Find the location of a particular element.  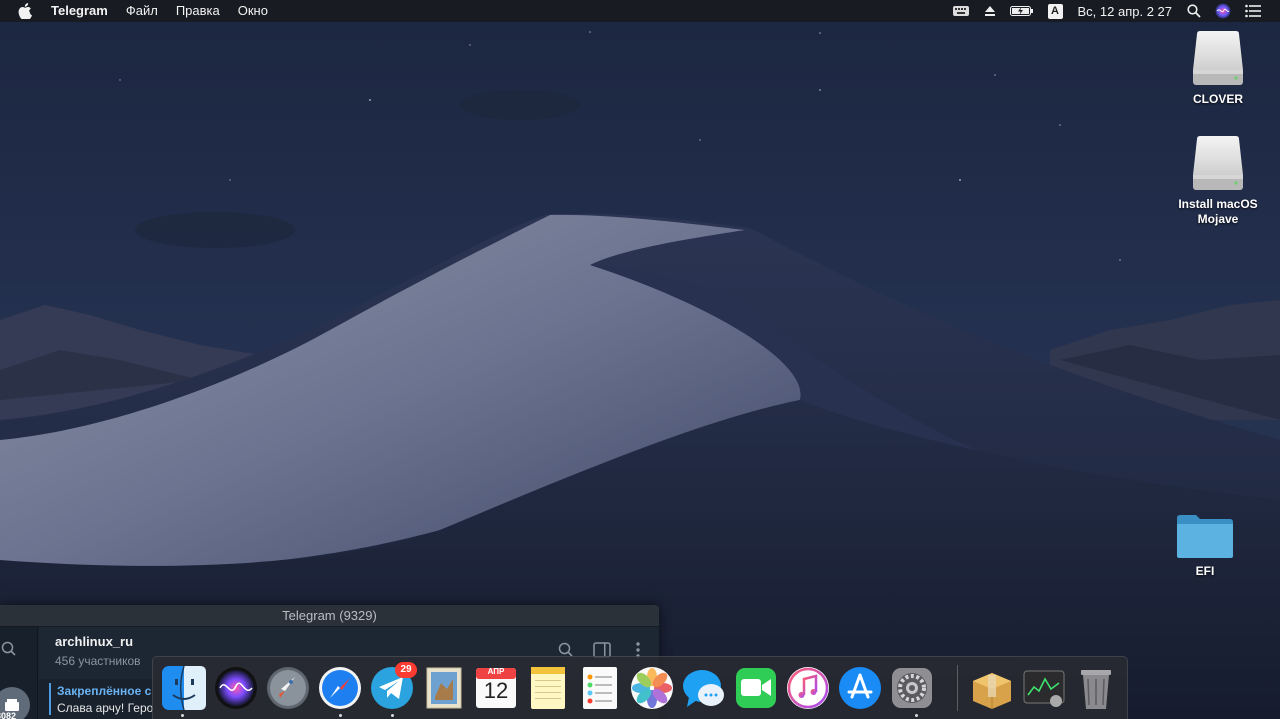

chat-bubble-icon is located at coordinates (703, 688).